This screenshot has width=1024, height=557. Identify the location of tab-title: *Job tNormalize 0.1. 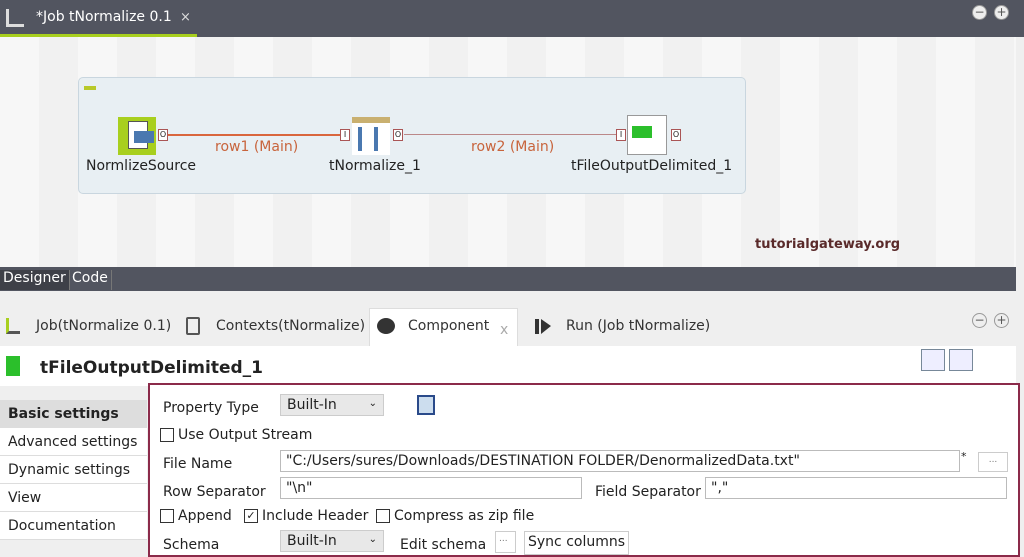
(104, 17).